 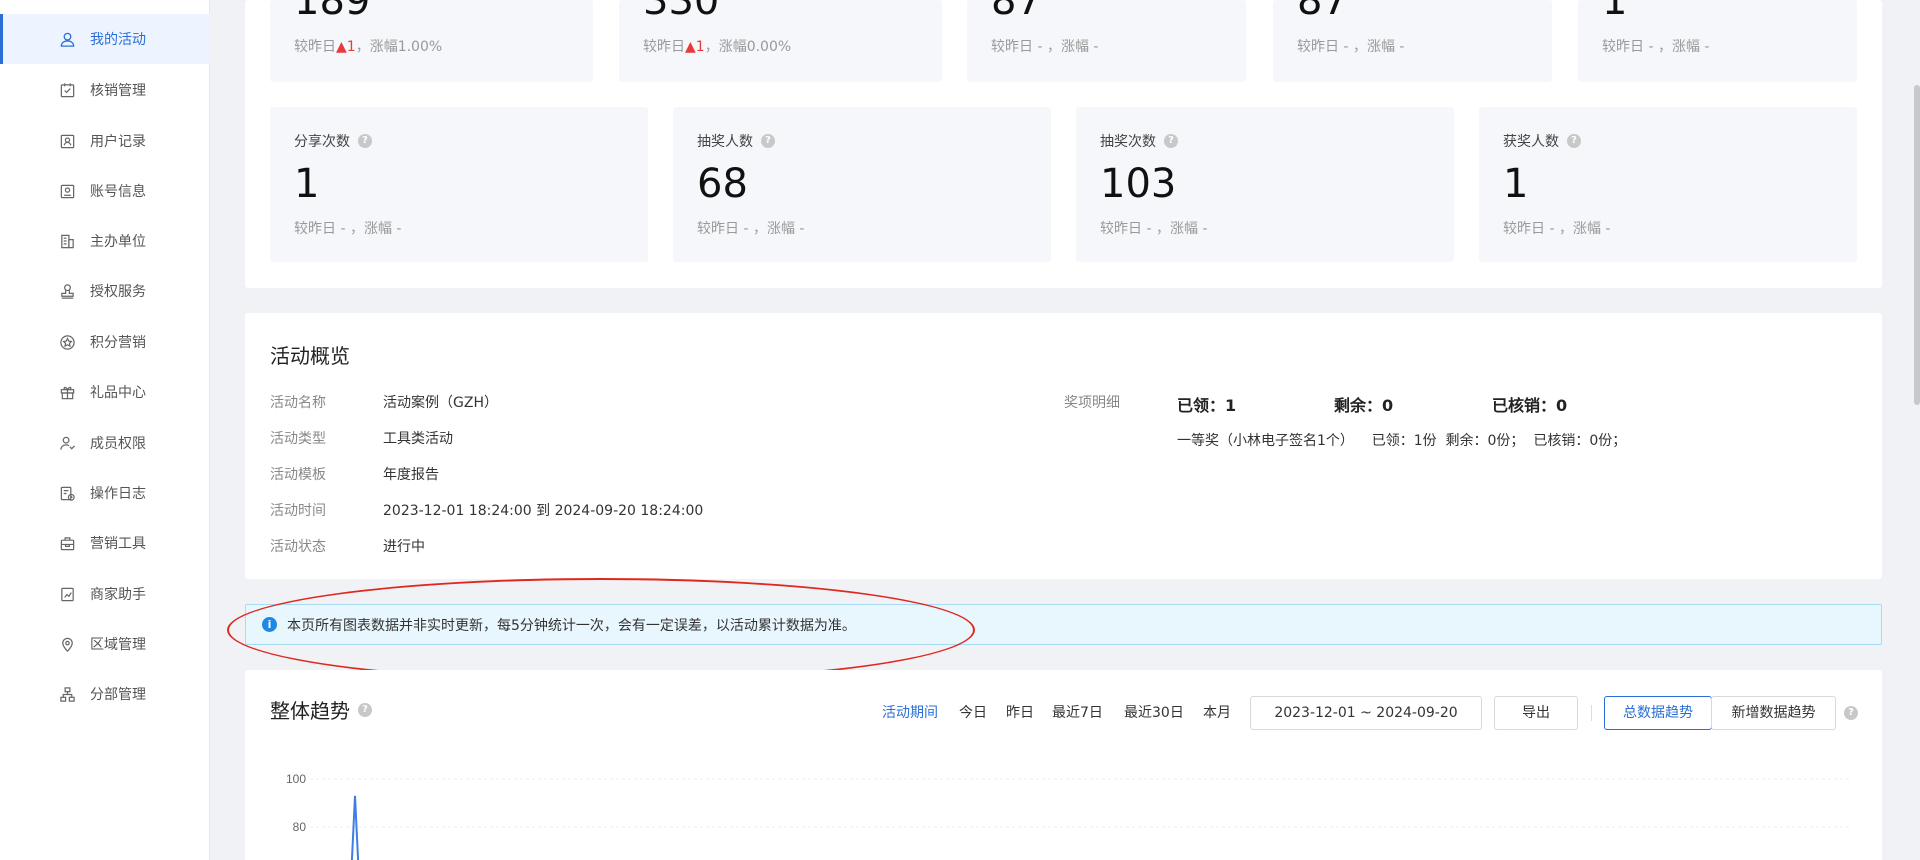 What do you see at coordinates (459, 184) in the screenshot?
I see `stat-card-shares: 分享次数? 1 较昨日 - ，涨幅 -` at bounding box center [459, 184].